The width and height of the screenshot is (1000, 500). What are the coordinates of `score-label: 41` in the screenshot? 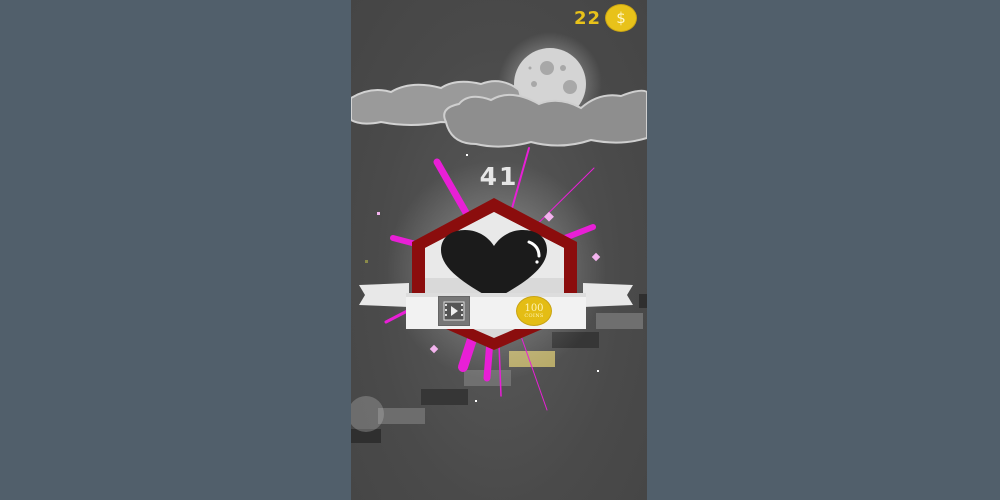 It's located at (499, 176).